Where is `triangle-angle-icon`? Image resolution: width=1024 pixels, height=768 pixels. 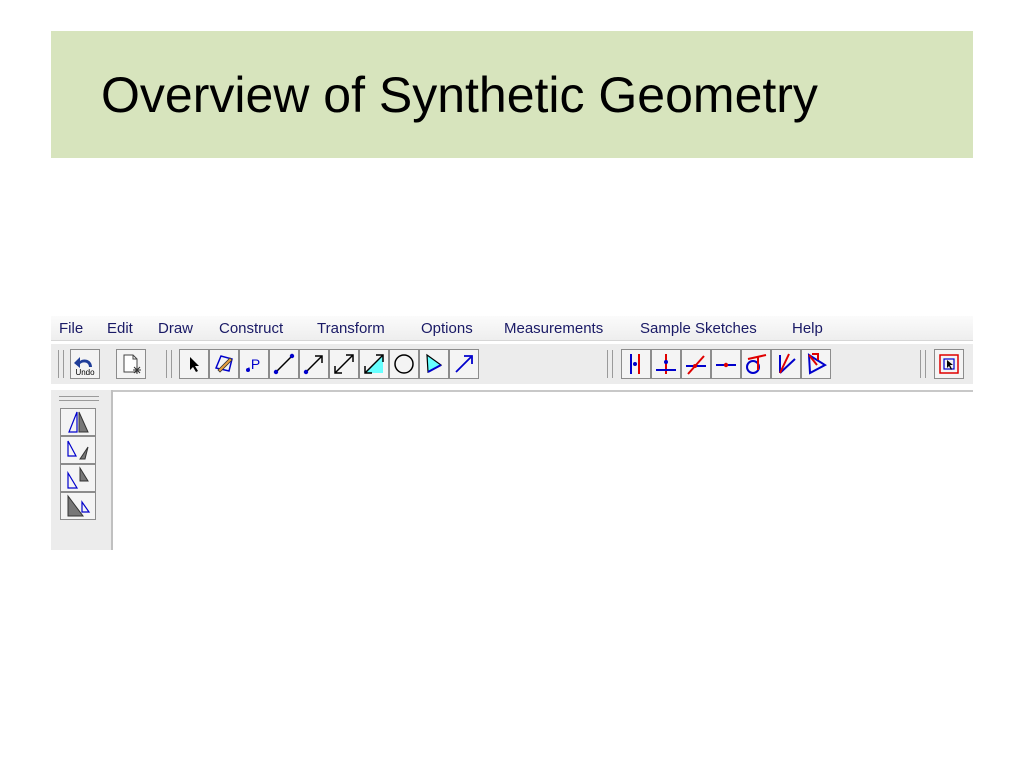 triangle-angle-icon is located at coordinates (817, 364).